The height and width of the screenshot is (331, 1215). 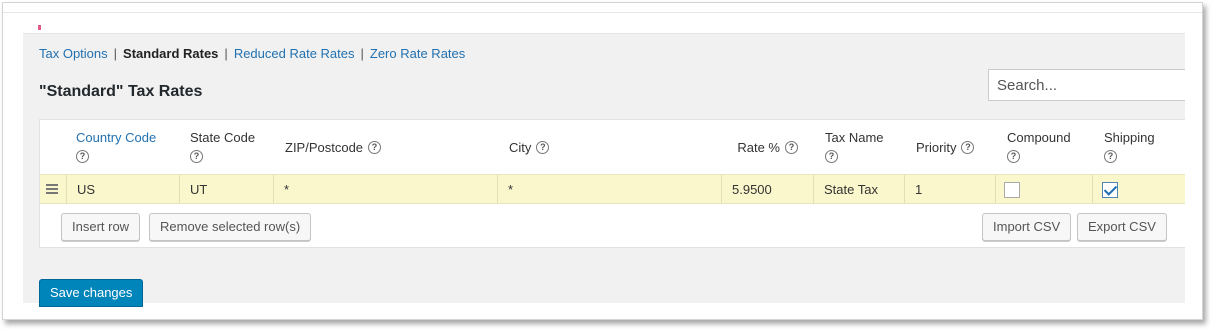 What do you see at coordinates (230, 227) in the screenshot?
I see `remove-selected-rows-button: Remove selected row(s)` at bounding box center [230, 227].